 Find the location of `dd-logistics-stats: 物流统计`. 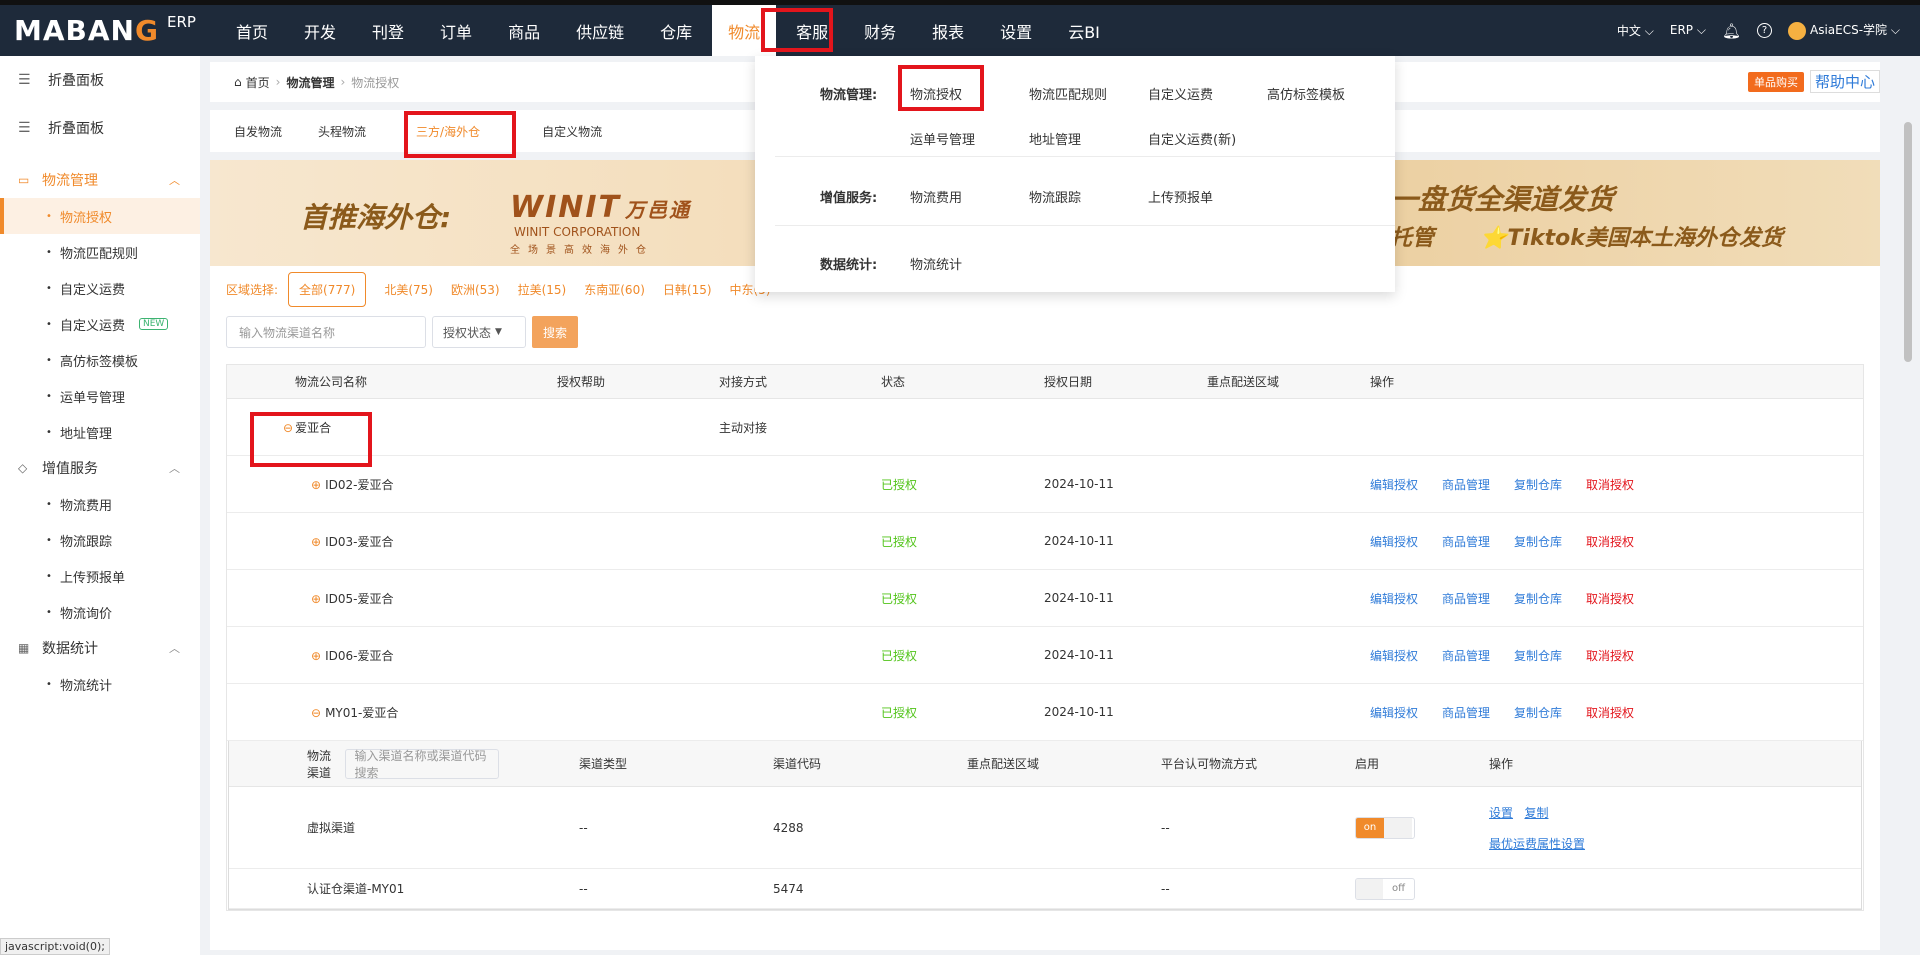

dd-logistics-stats: 物流统计 is located at coordinates (969, 263).